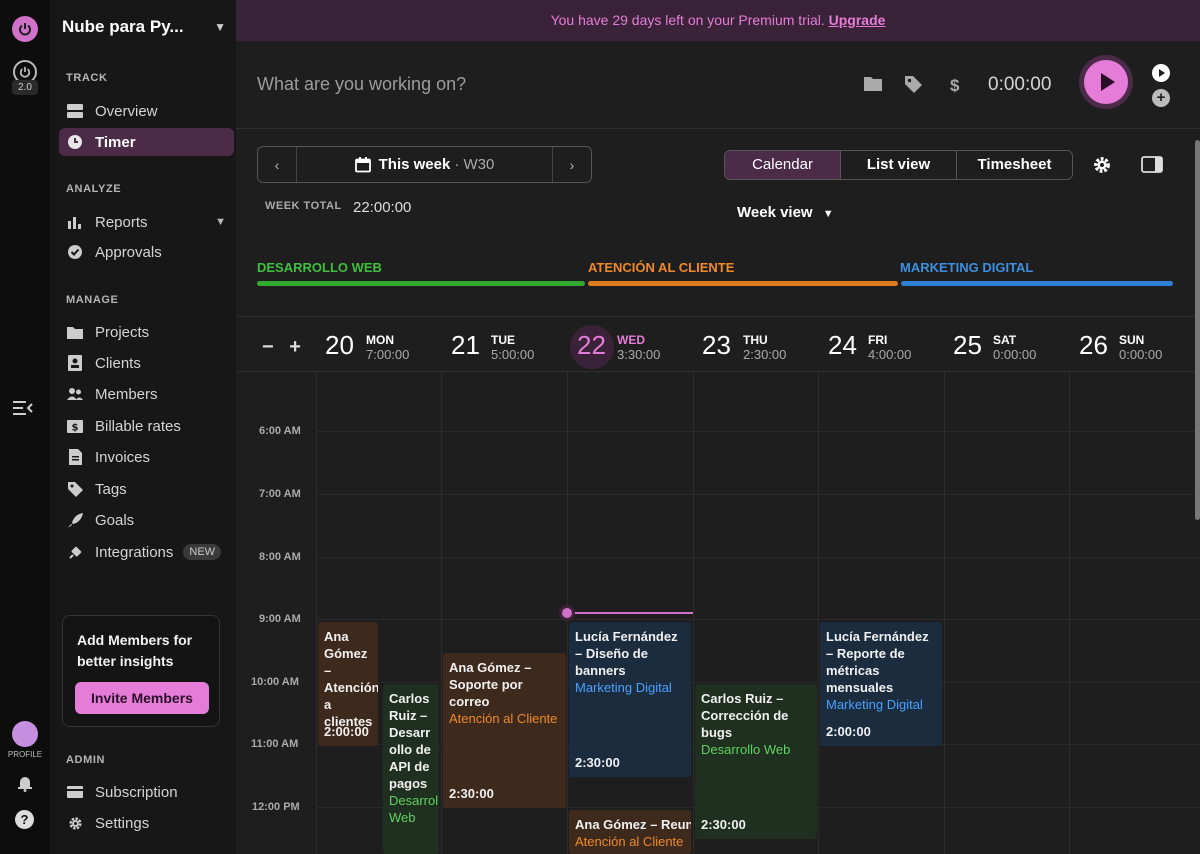 The image size is (1200, 854). Describe the element at coordinates (146, 457) in the screenshot. I see `sidebar-item-invoices: Invoices` at that location.